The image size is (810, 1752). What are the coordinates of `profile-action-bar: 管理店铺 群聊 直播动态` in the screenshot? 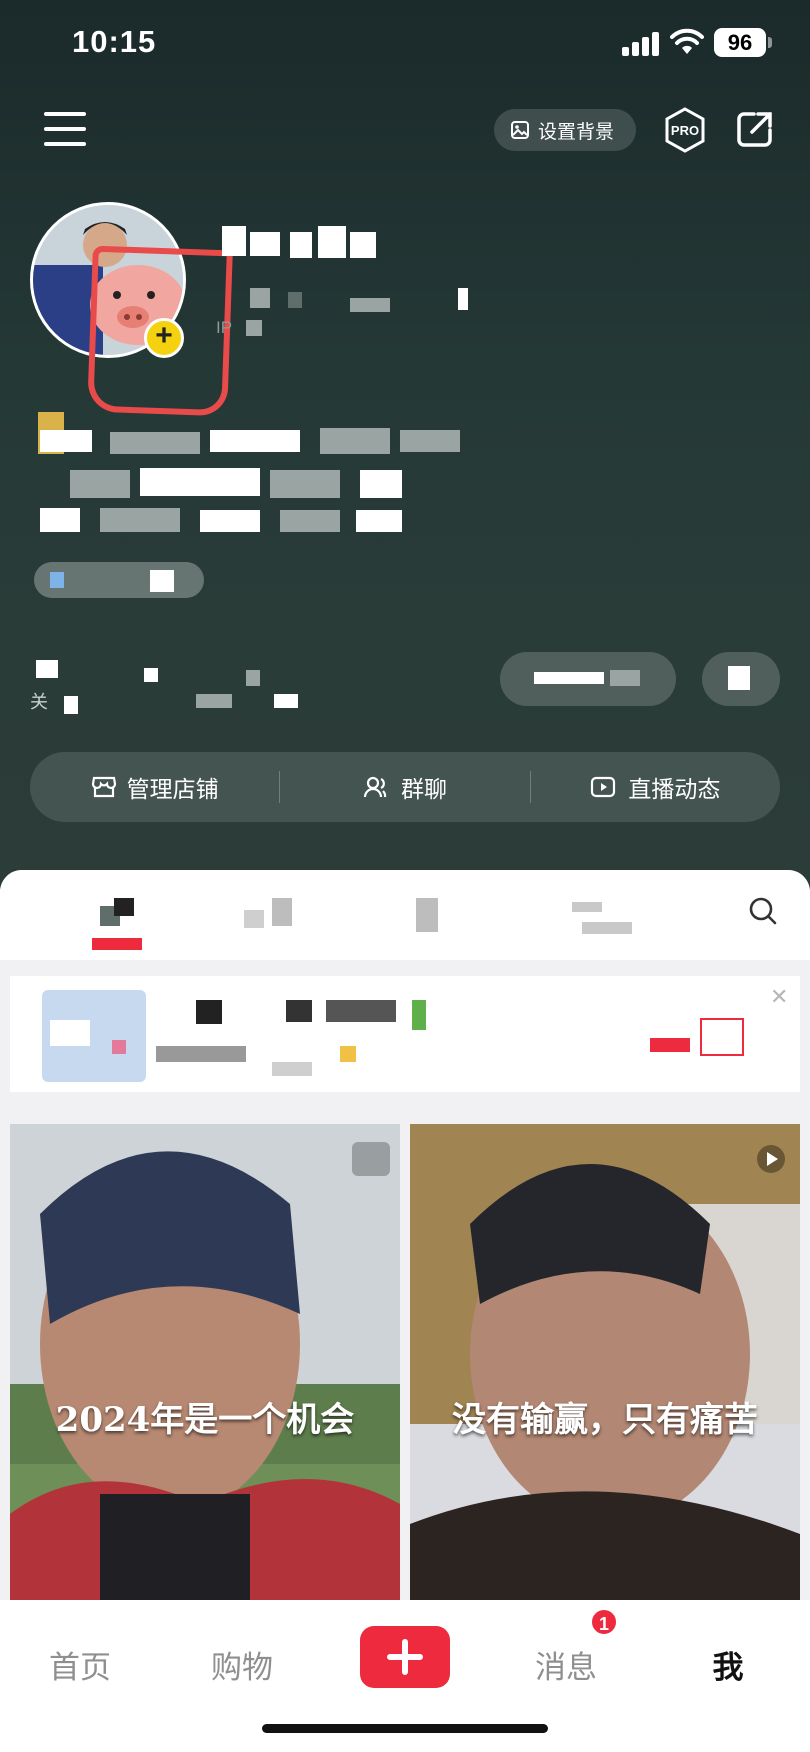 It's located at (405, 787).